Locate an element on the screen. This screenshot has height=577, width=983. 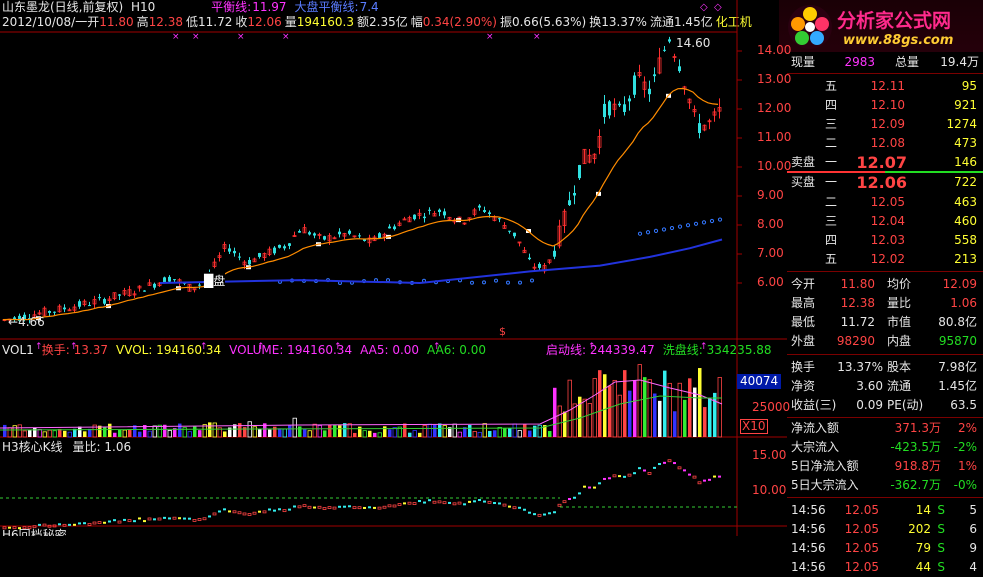
ask-volume: 921 is located at coordinates (965, 105).